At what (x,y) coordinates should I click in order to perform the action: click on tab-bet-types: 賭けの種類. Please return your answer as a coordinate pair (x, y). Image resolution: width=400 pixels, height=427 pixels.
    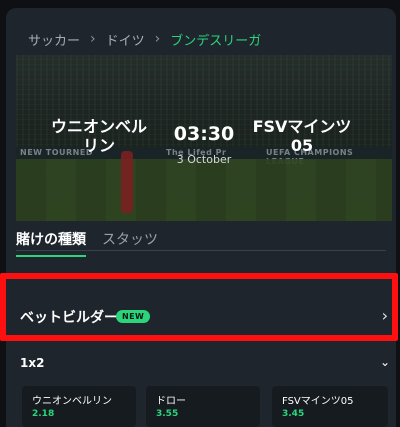
    Looking at the image, I should click on (51, 243).